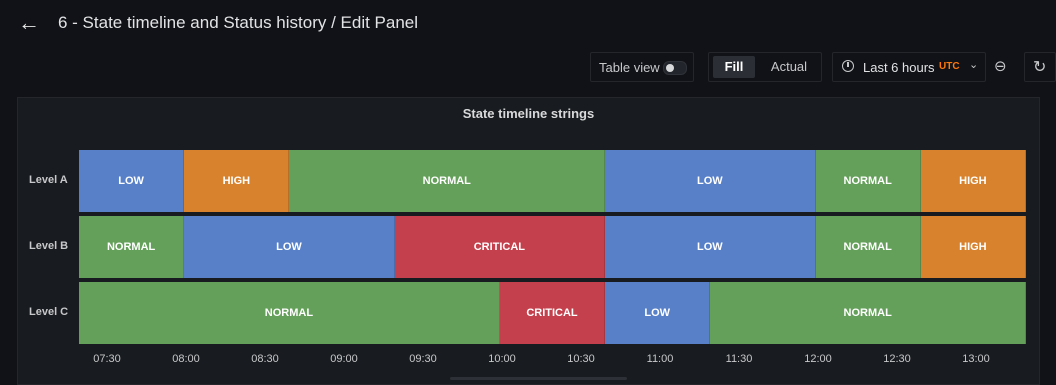 The image size is (1056, 385). What do you see at coordinates (734, 67) in the screenshot?
I see `fill-option: Fill` at bounding box center [734, 67].